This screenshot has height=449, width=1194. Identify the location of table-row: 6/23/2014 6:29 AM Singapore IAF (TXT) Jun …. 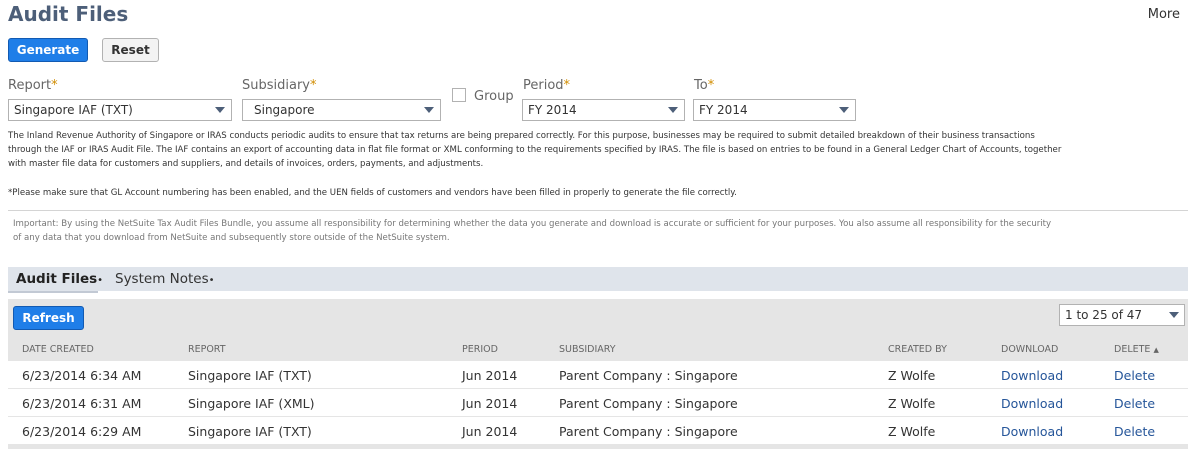
(598, 431).